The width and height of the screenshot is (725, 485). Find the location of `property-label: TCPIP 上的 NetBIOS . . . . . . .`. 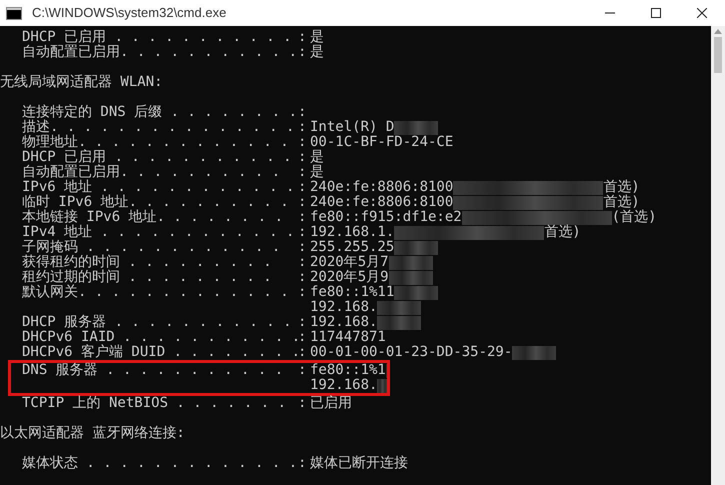

property-label: TCPIP 上的 NetBIOS . . . . . . . is located at coordinates (154, 403).